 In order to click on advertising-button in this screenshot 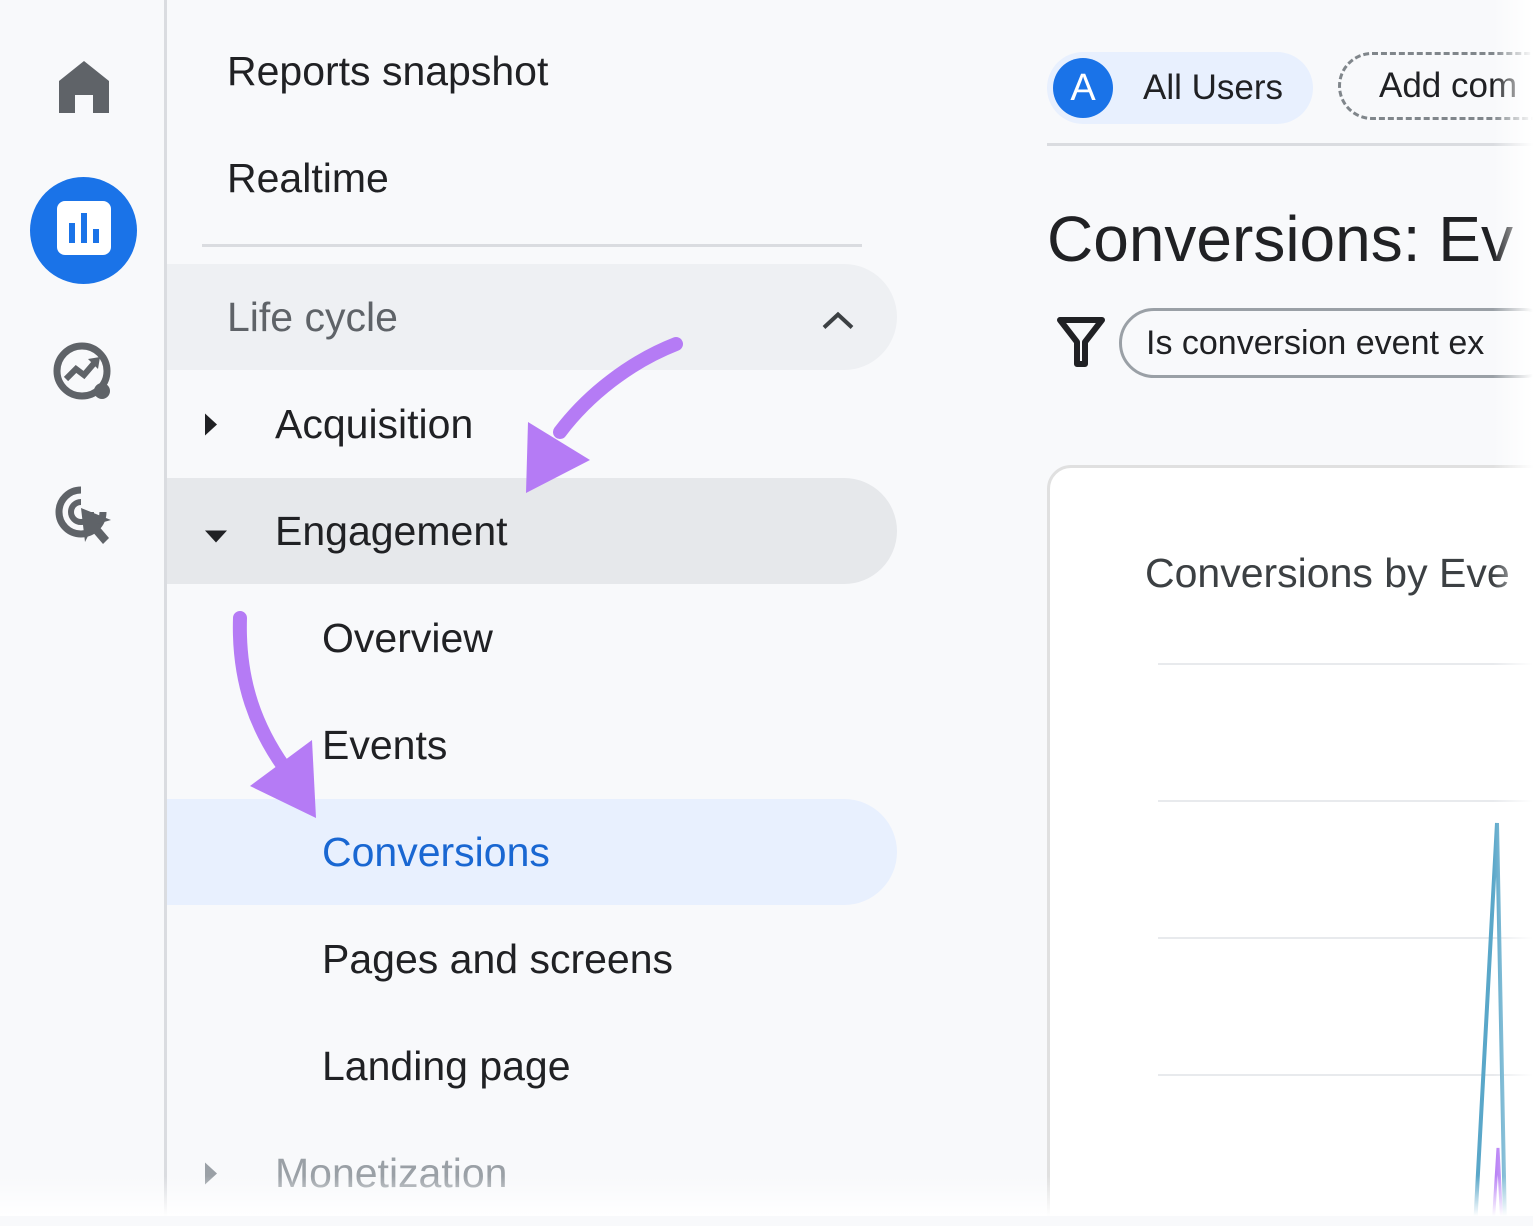, I will do `click(83, 517)`.